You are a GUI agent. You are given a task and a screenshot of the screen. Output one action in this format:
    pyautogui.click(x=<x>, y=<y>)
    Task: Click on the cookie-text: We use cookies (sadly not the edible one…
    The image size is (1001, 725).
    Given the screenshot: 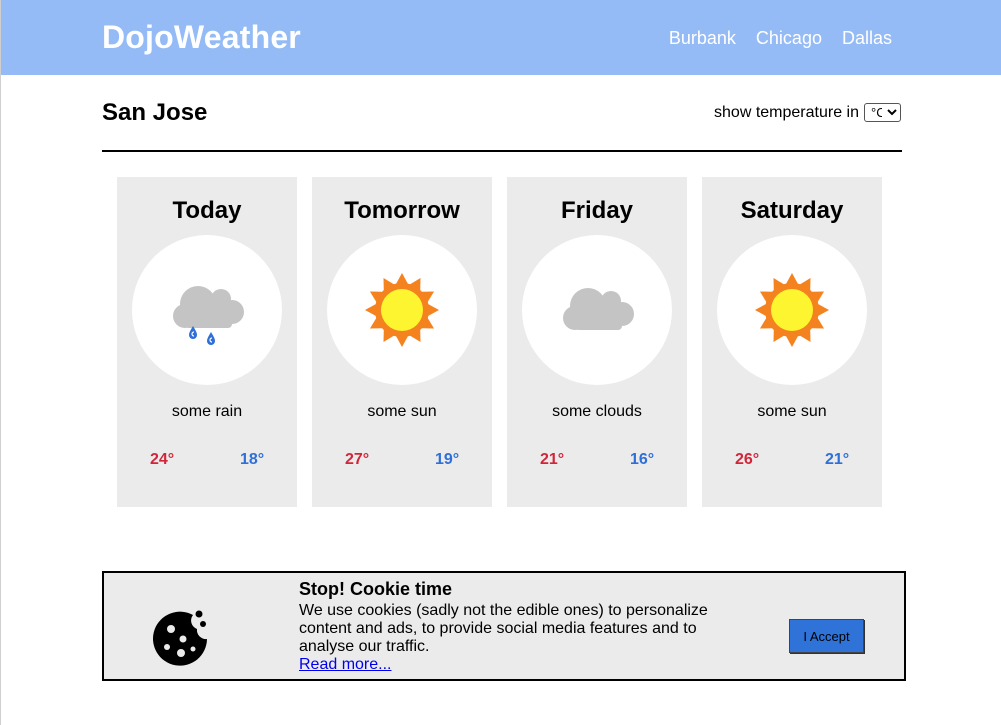 What is the action you would take?
    pyautogui.click(x=503, y=628)
    